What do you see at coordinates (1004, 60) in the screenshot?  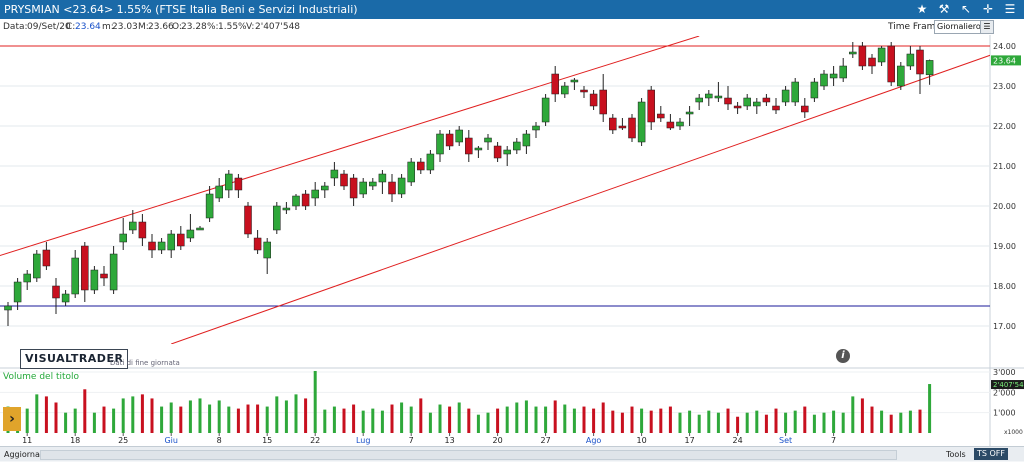 I see `last-price-label: 23.64` at bounding box center [1004, 60].